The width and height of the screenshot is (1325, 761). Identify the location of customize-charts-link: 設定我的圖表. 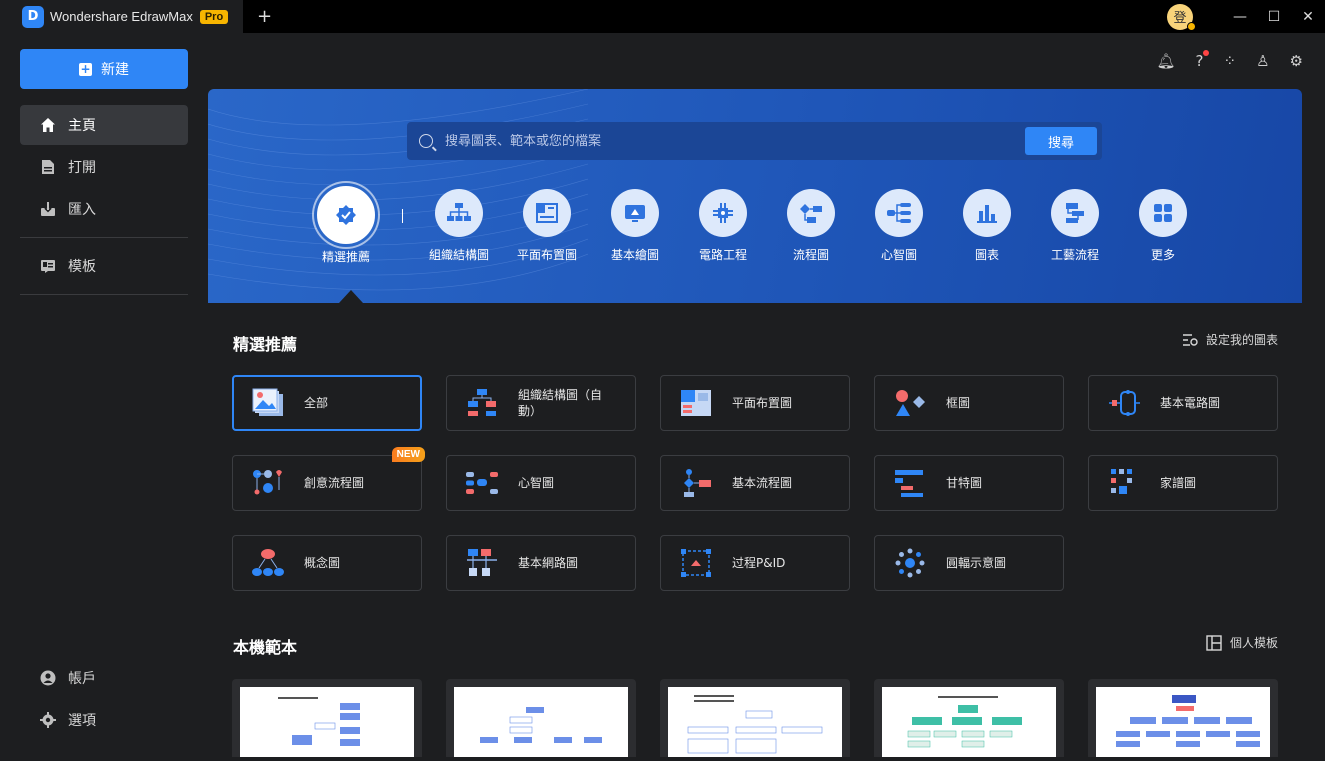
(1230, 339).